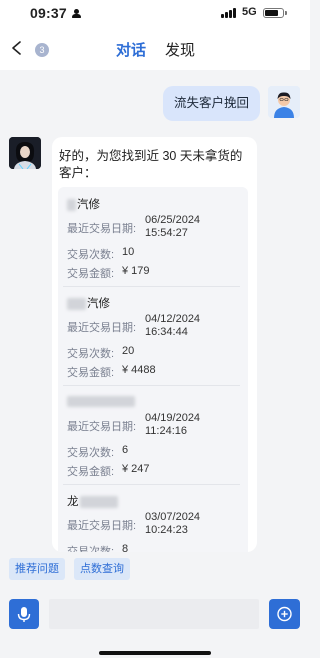 The height and width of the screenshot is (658, 320). Describe the element at coordinates (131, 49) in the screenshot. I see `tab-chat: 对话` at that location.